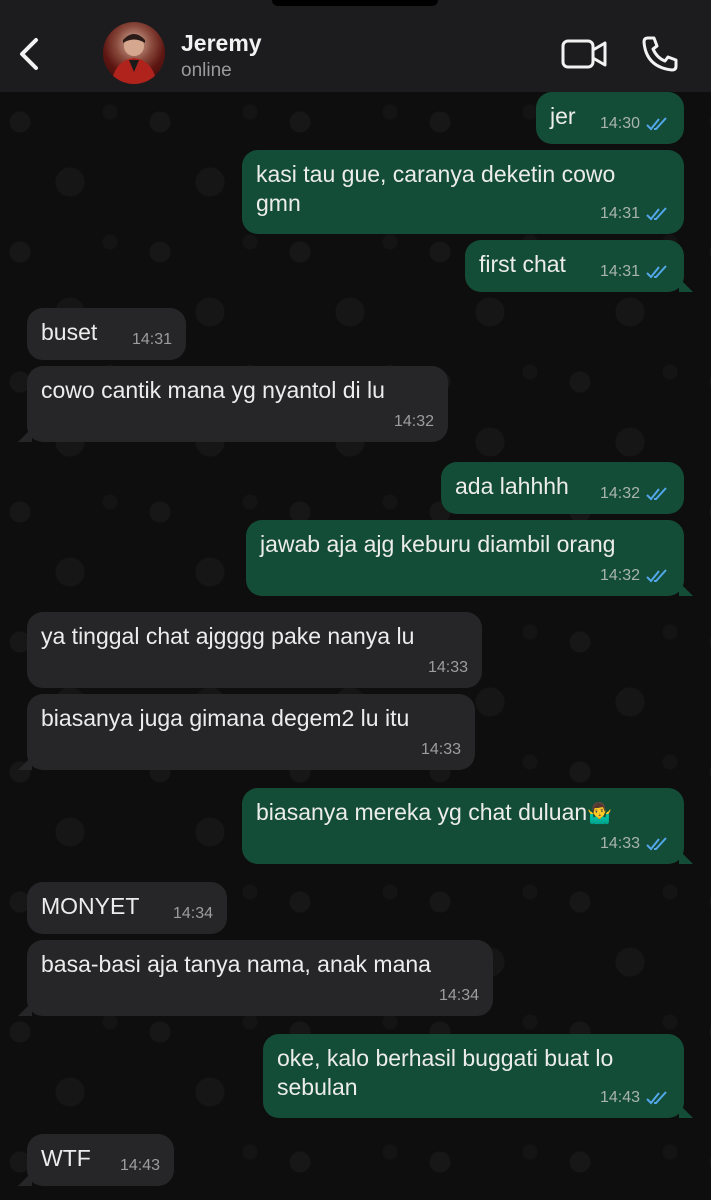  What do you see at coordinates (96, 1160) in the screenshot?
I see `message-bubble-incoming: WTF 14:43` at bounding box center [96, 1160].